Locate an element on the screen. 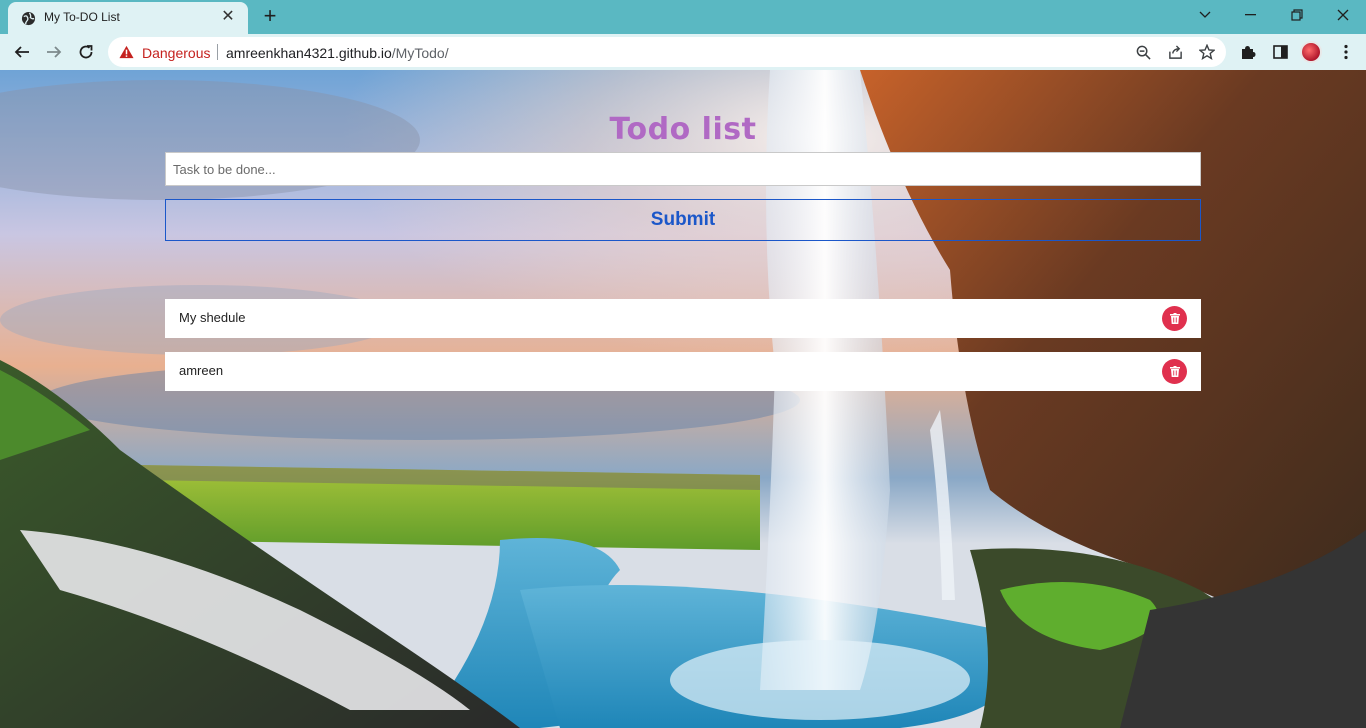  zoom-out-icon is located at coordinates (1143, 52).